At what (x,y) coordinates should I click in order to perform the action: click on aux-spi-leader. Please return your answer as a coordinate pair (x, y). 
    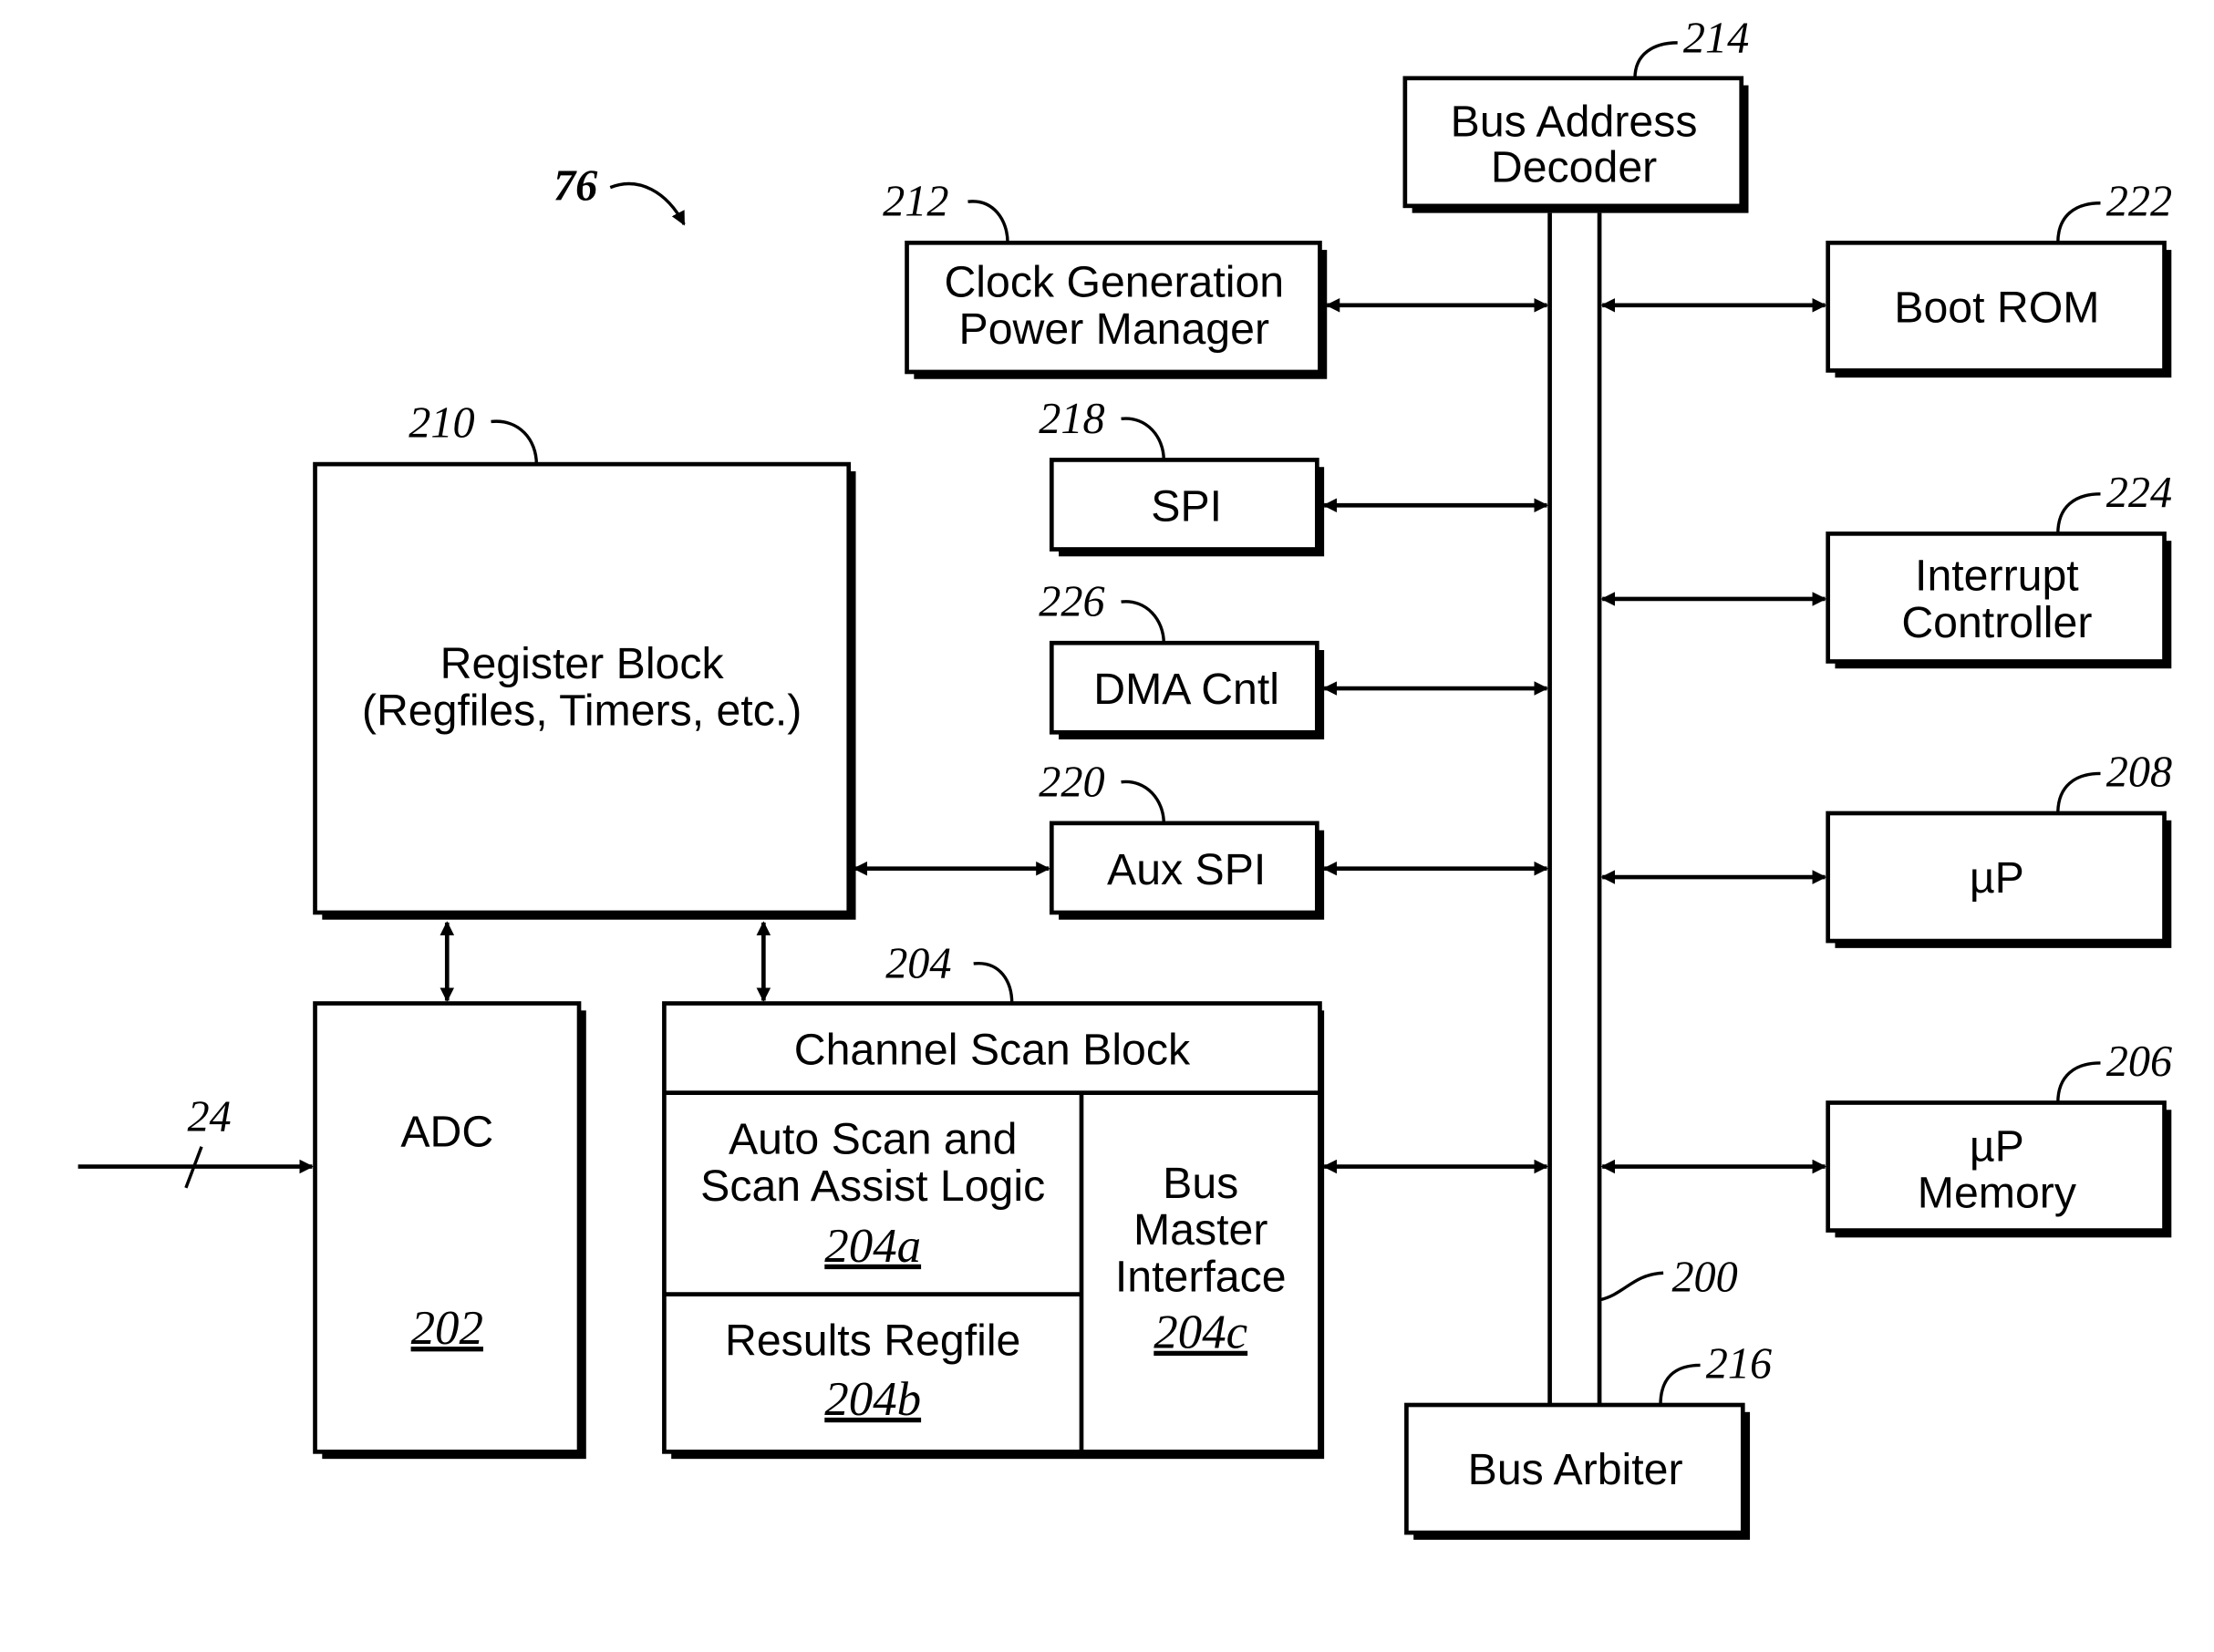
    Looking at the image, I should click on (1143, 801).